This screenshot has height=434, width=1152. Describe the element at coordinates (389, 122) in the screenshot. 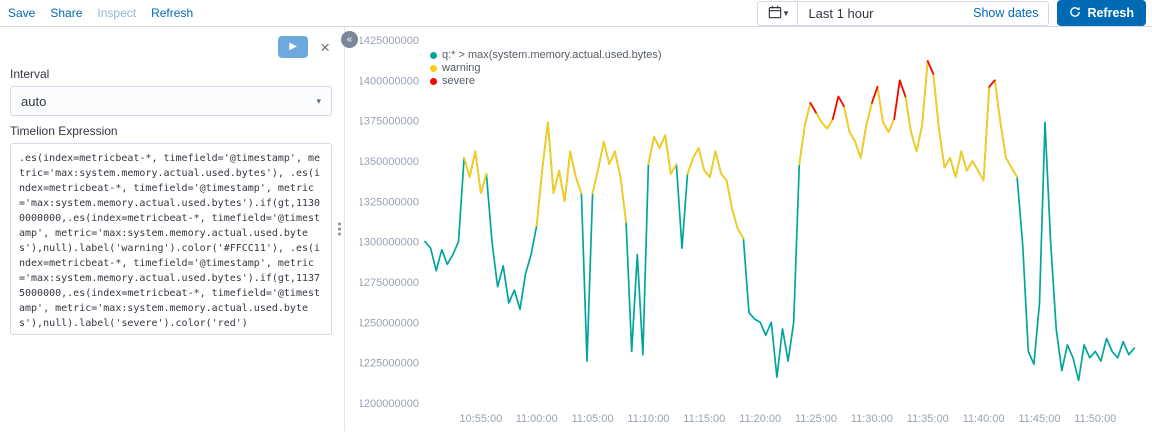

I see `y-tick-label: 11375000000` at that location.